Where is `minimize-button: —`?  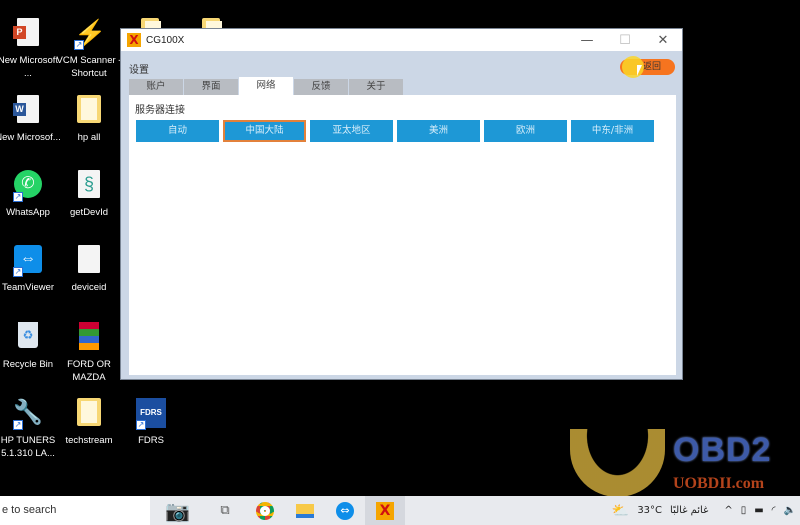 minimize-button: — is located at coordinates (587, 40).